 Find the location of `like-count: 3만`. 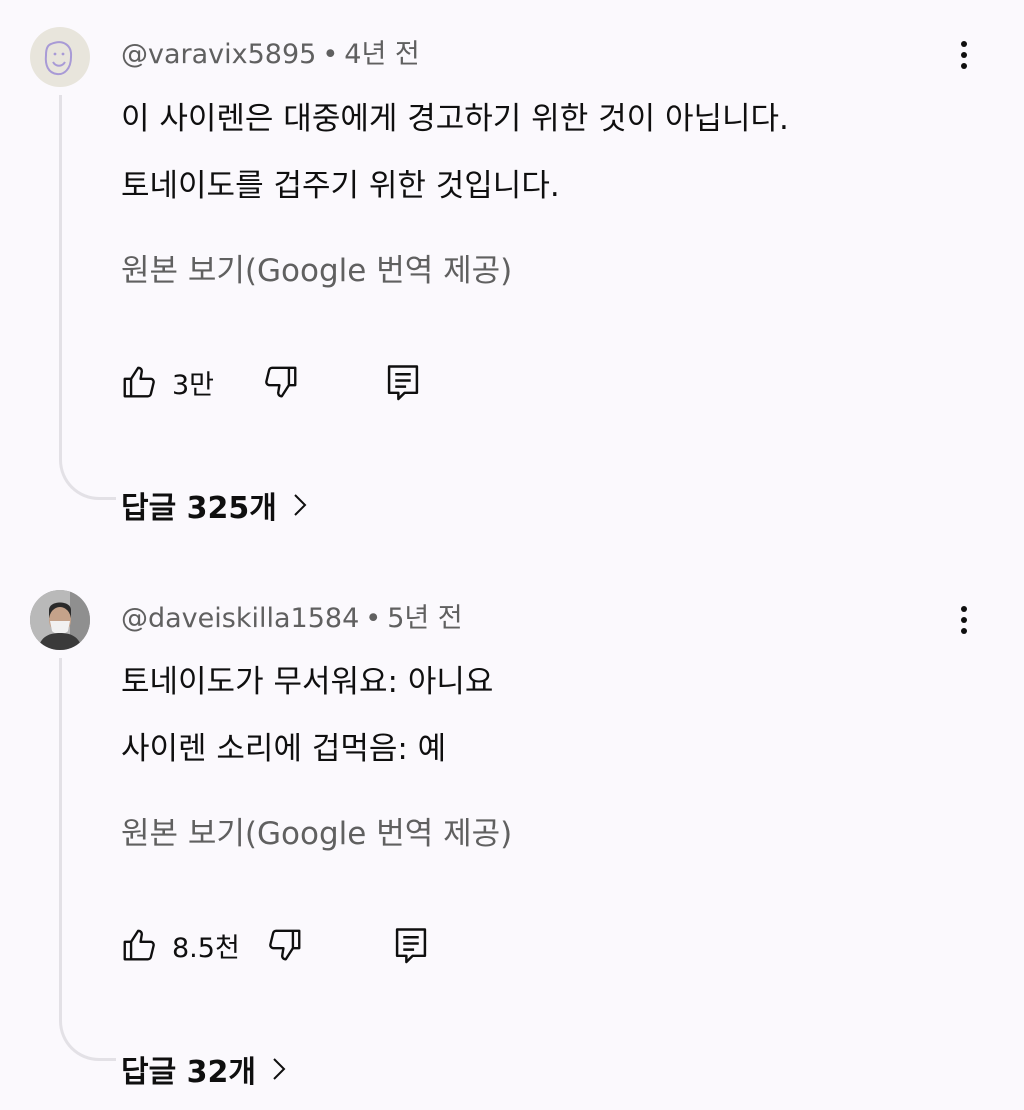

like-count: 3만 is located at coordinates (193, 385).